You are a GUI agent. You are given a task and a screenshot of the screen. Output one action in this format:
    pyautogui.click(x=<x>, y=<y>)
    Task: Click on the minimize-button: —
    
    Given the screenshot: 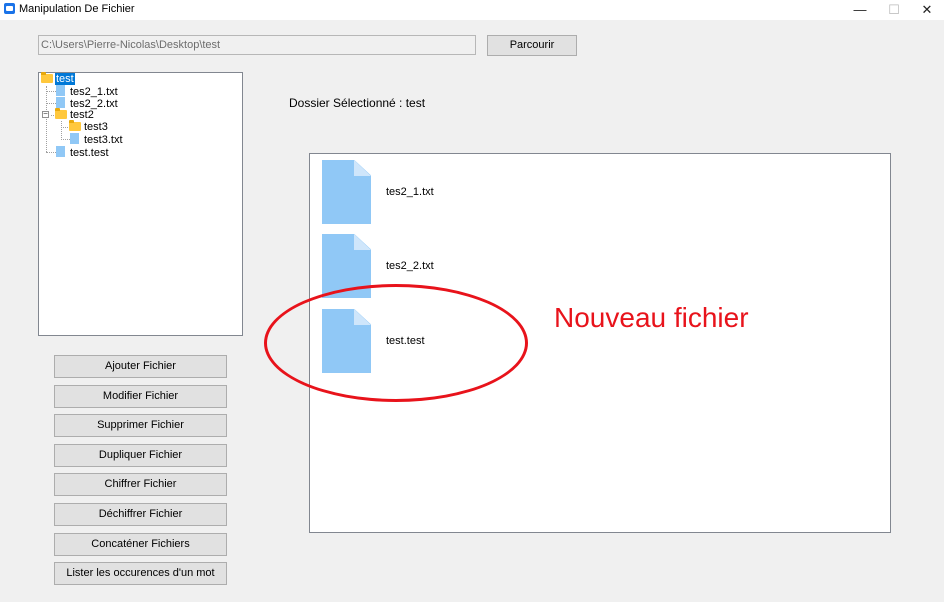 What is the action you would take?
    pyautogui.click(x=860, y=10)
    